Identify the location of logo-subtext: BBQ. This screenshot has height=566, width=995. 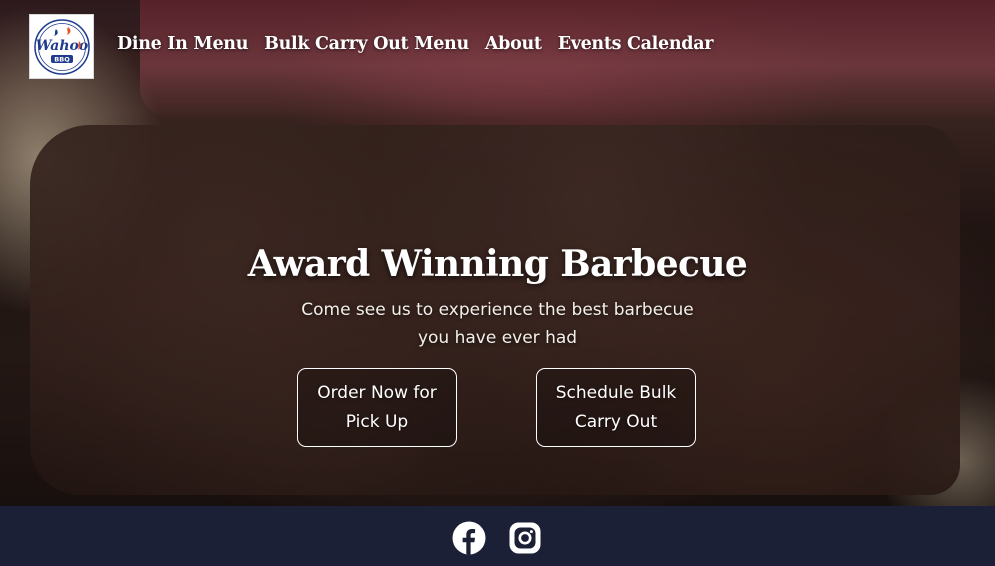
(62, 59).